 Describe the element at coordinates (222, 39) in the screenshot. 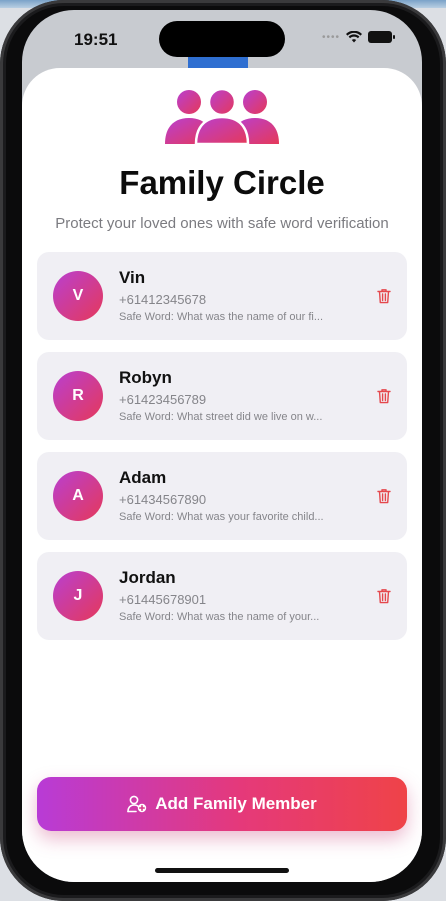

I see `dynamic-island` at that location.